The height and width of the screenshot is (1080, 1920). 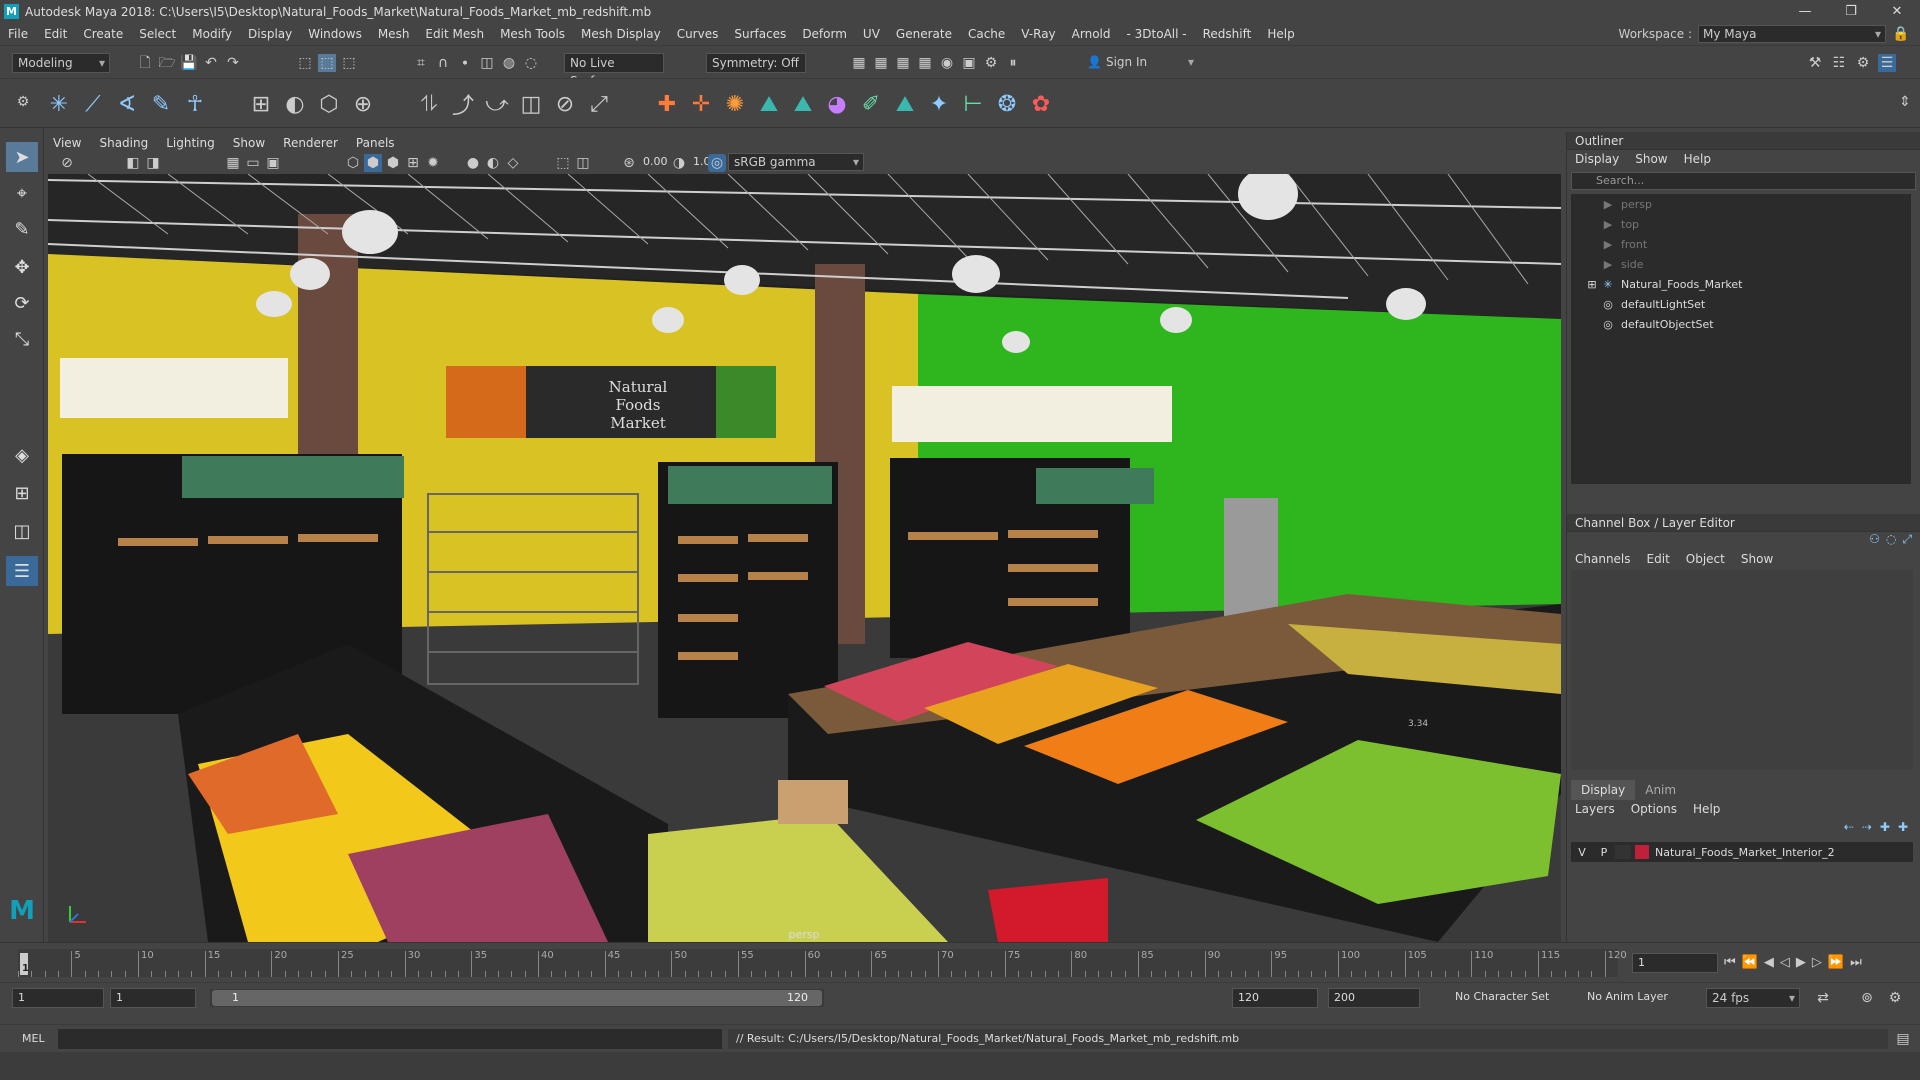 I want to click on snap-surface-icon: ◍, so click(x=509, y=63).